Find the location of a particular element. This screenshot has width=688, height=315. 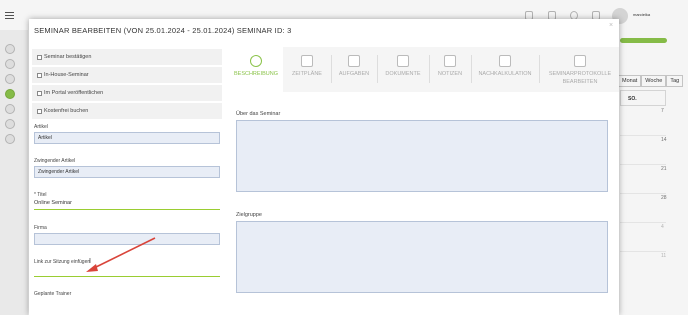

tab-nachkalkulation: NACHKALKULATION is located at coordinates (505, 69).